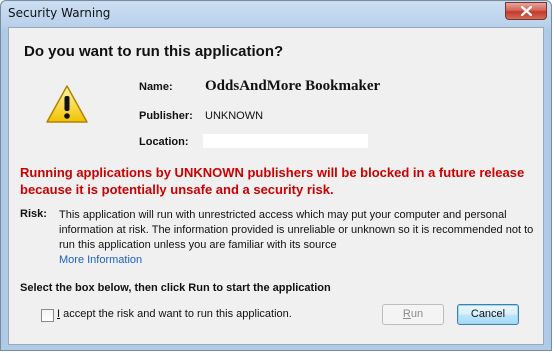 The image size is (554, 353). What do you see at coordinates (47, 315) in the screenshot?
I see `accept-risk-checkbox` at bounding box center [47, 315].